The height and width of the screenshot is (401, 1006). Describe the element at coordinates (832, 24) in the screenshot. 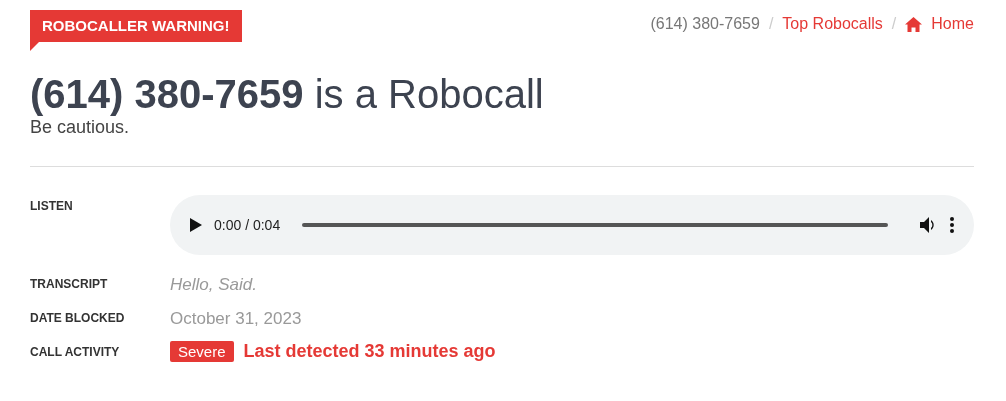

I see `breadcrumb-link: Top Robocalls` at that location.